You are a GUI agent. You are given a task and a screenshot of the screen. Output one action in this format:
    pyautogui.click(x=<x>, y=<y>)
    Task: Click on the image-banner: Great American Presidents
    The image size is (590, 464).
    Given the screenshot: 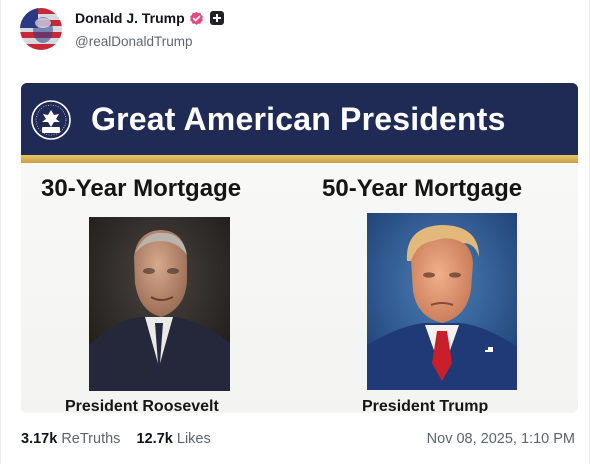 What is the action you would take?
    pyautogui.click(x=299, y=119)
    